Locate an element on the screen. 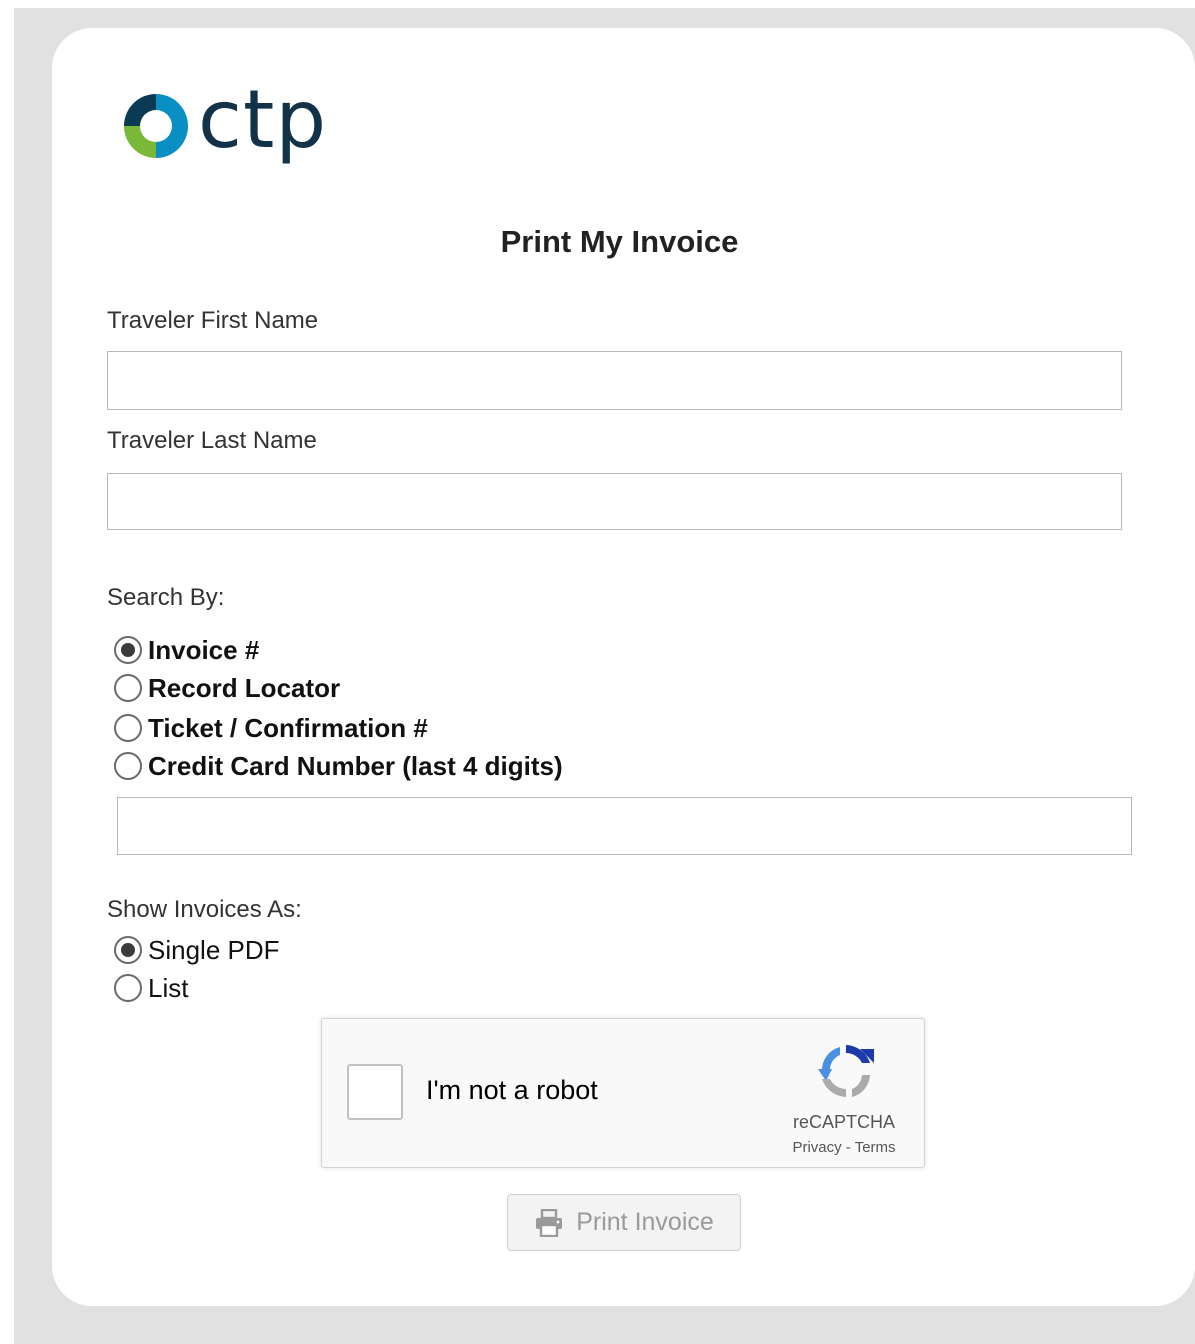 The image size is (1195, 1344). ctp-logo: ctp is located at coordinates (224, 123).